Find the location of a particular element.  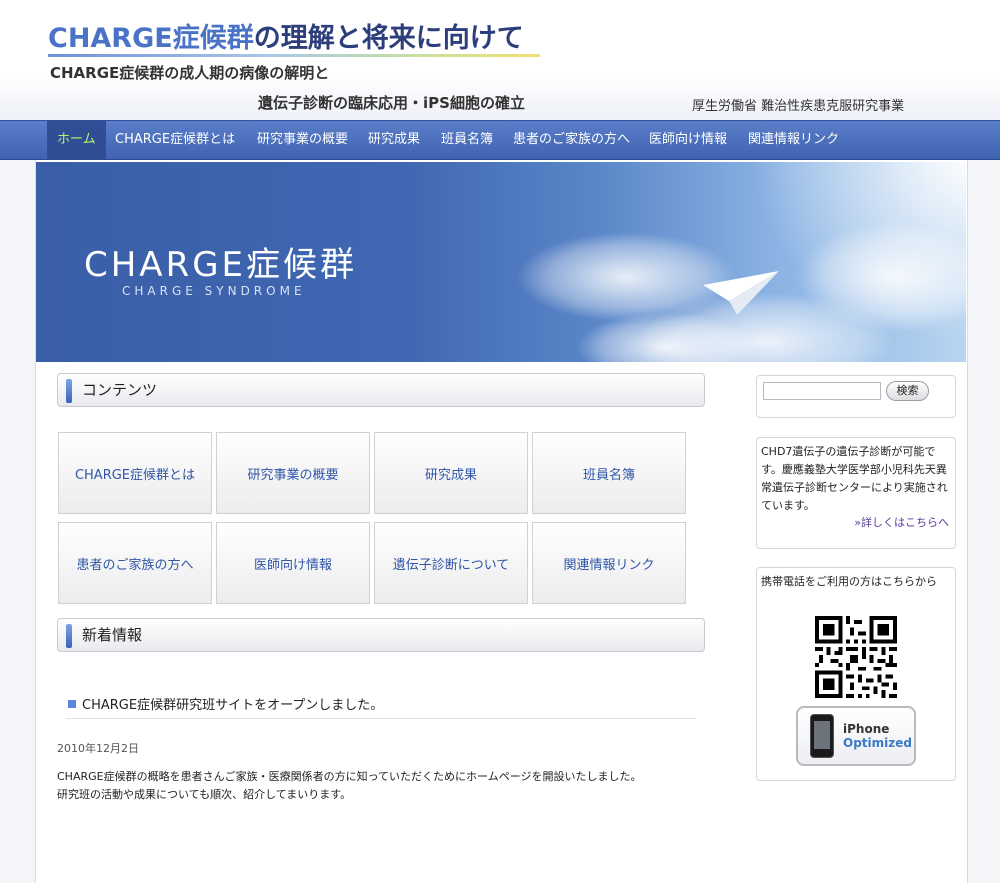

nav-item-doctors: 医師向け情報 is located at coordinates (688, 140).